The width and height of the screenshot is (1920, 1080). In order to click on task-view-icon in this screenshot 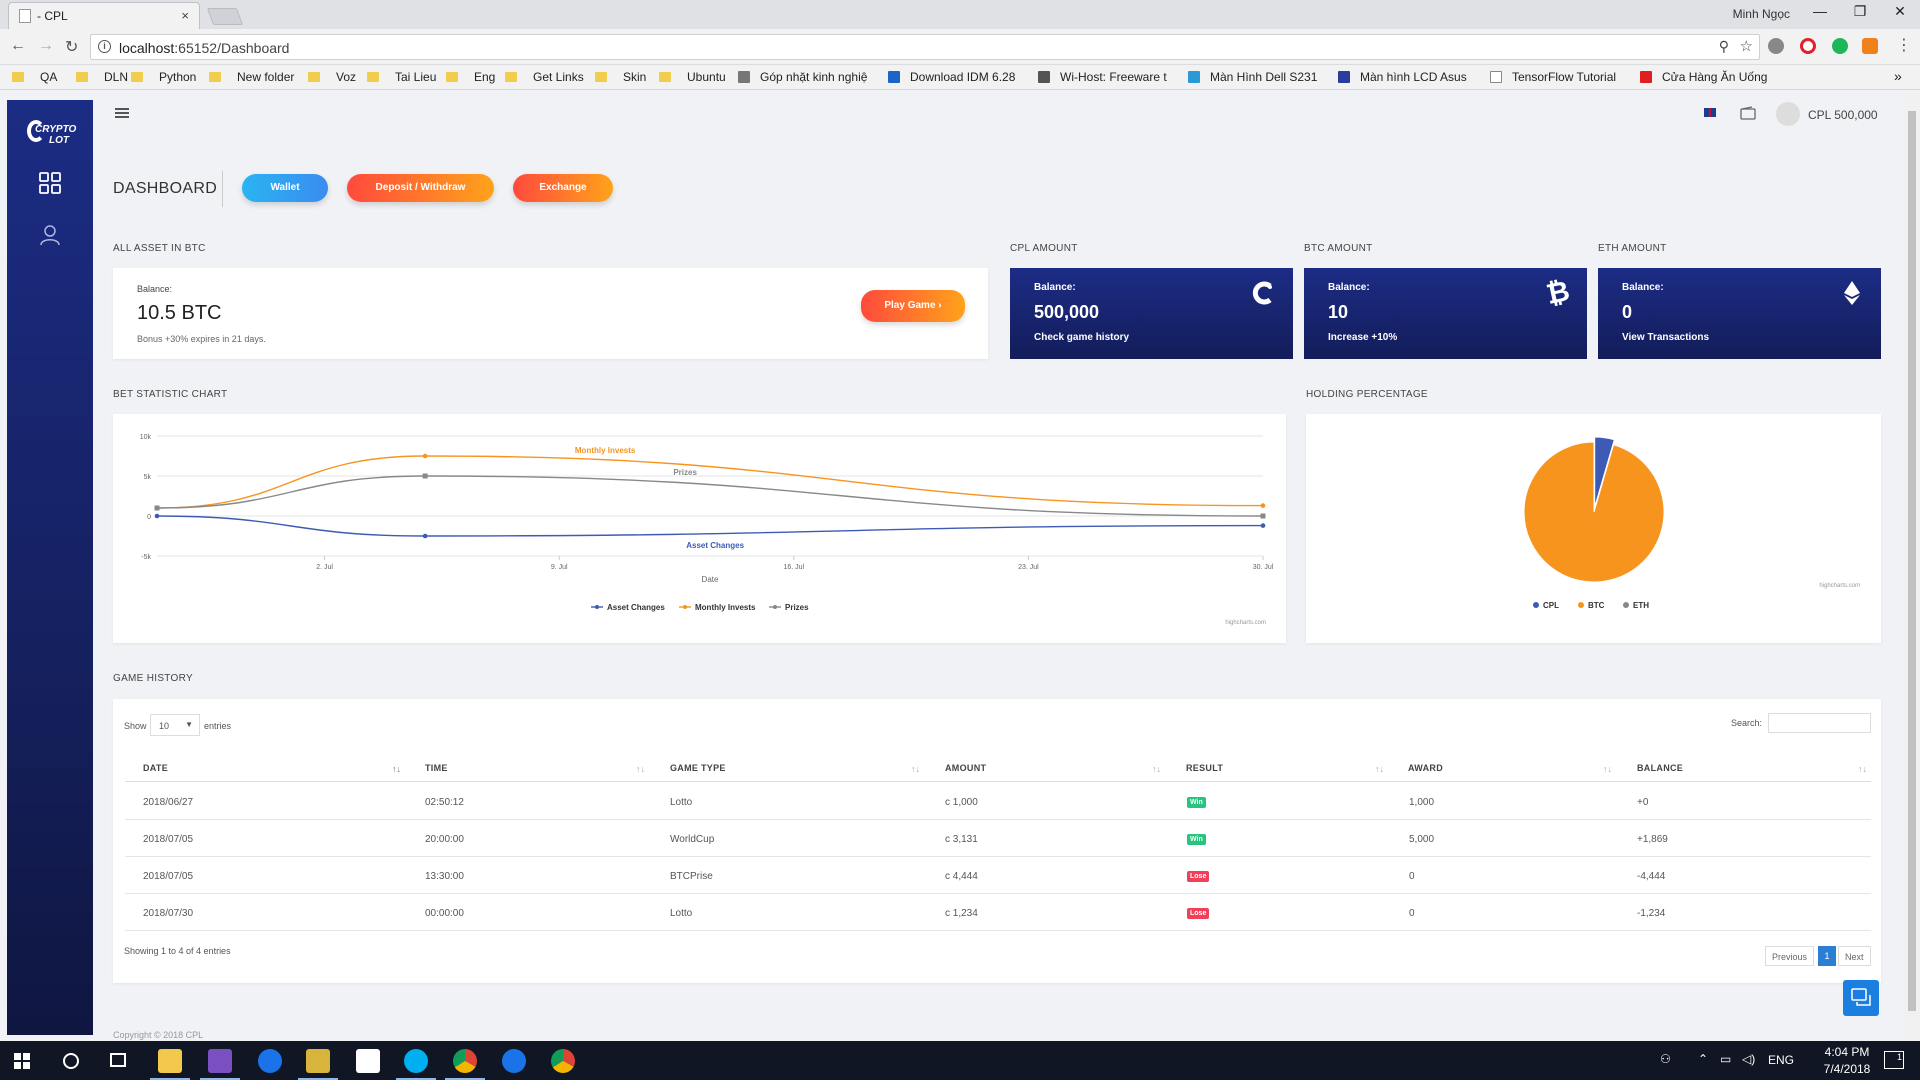, I will do `click(118, 1060)`.